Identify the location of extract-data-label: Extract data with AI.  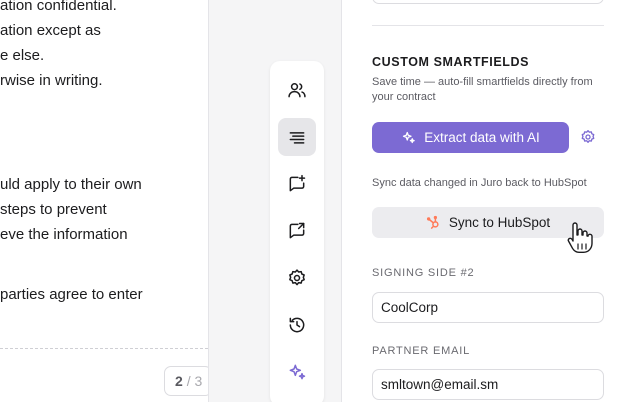
(482, 137).